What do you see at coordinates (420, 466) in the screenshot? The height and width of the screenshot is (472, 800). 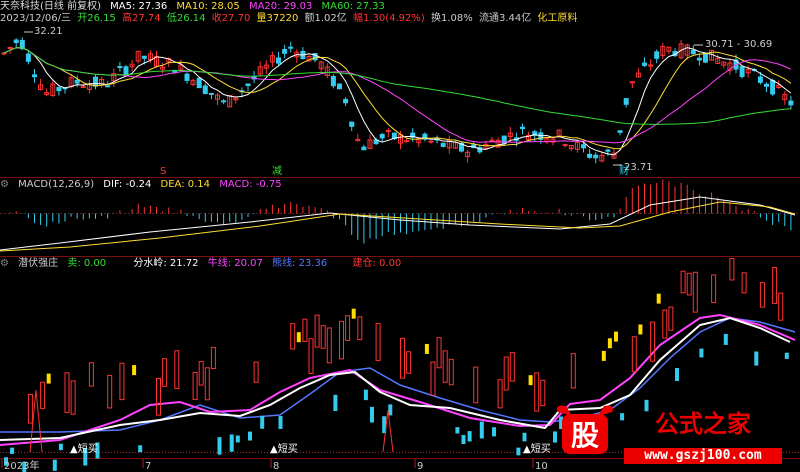 I see `x-tick-label: 9` at bounding box center [420, 466].